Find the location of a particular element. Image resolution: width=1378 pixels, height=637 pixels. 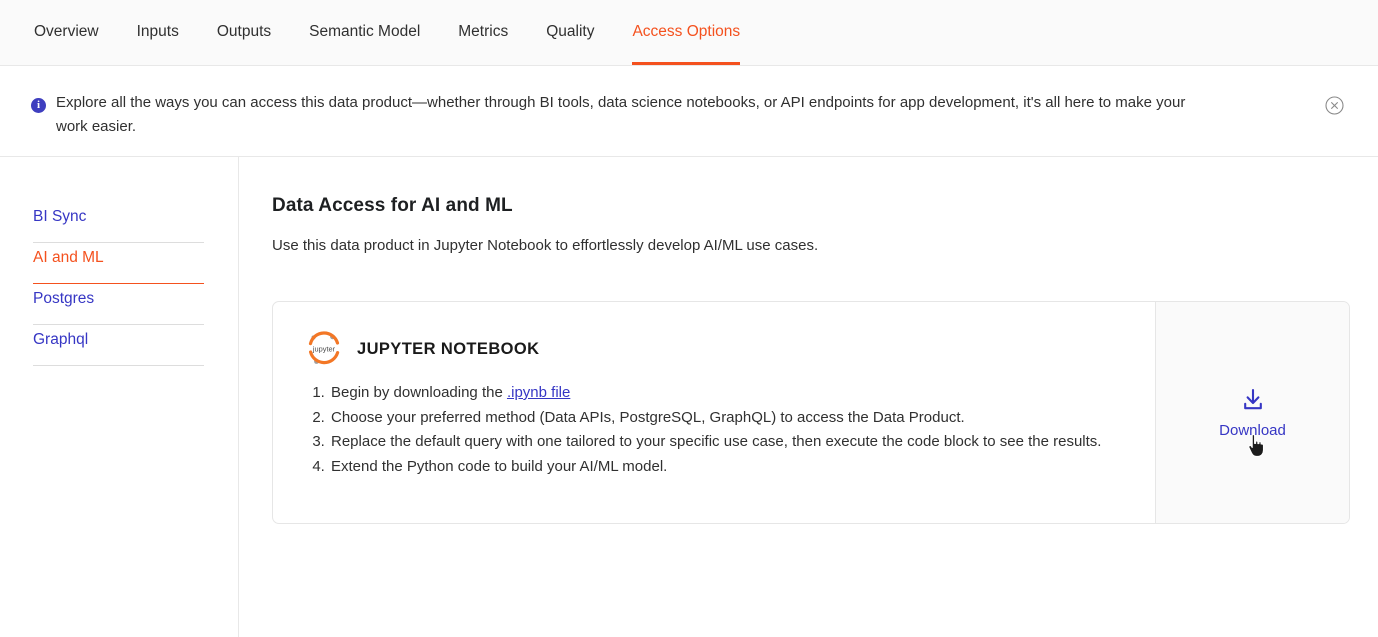

tab-label: Overview is located at coordinates (66, 31).